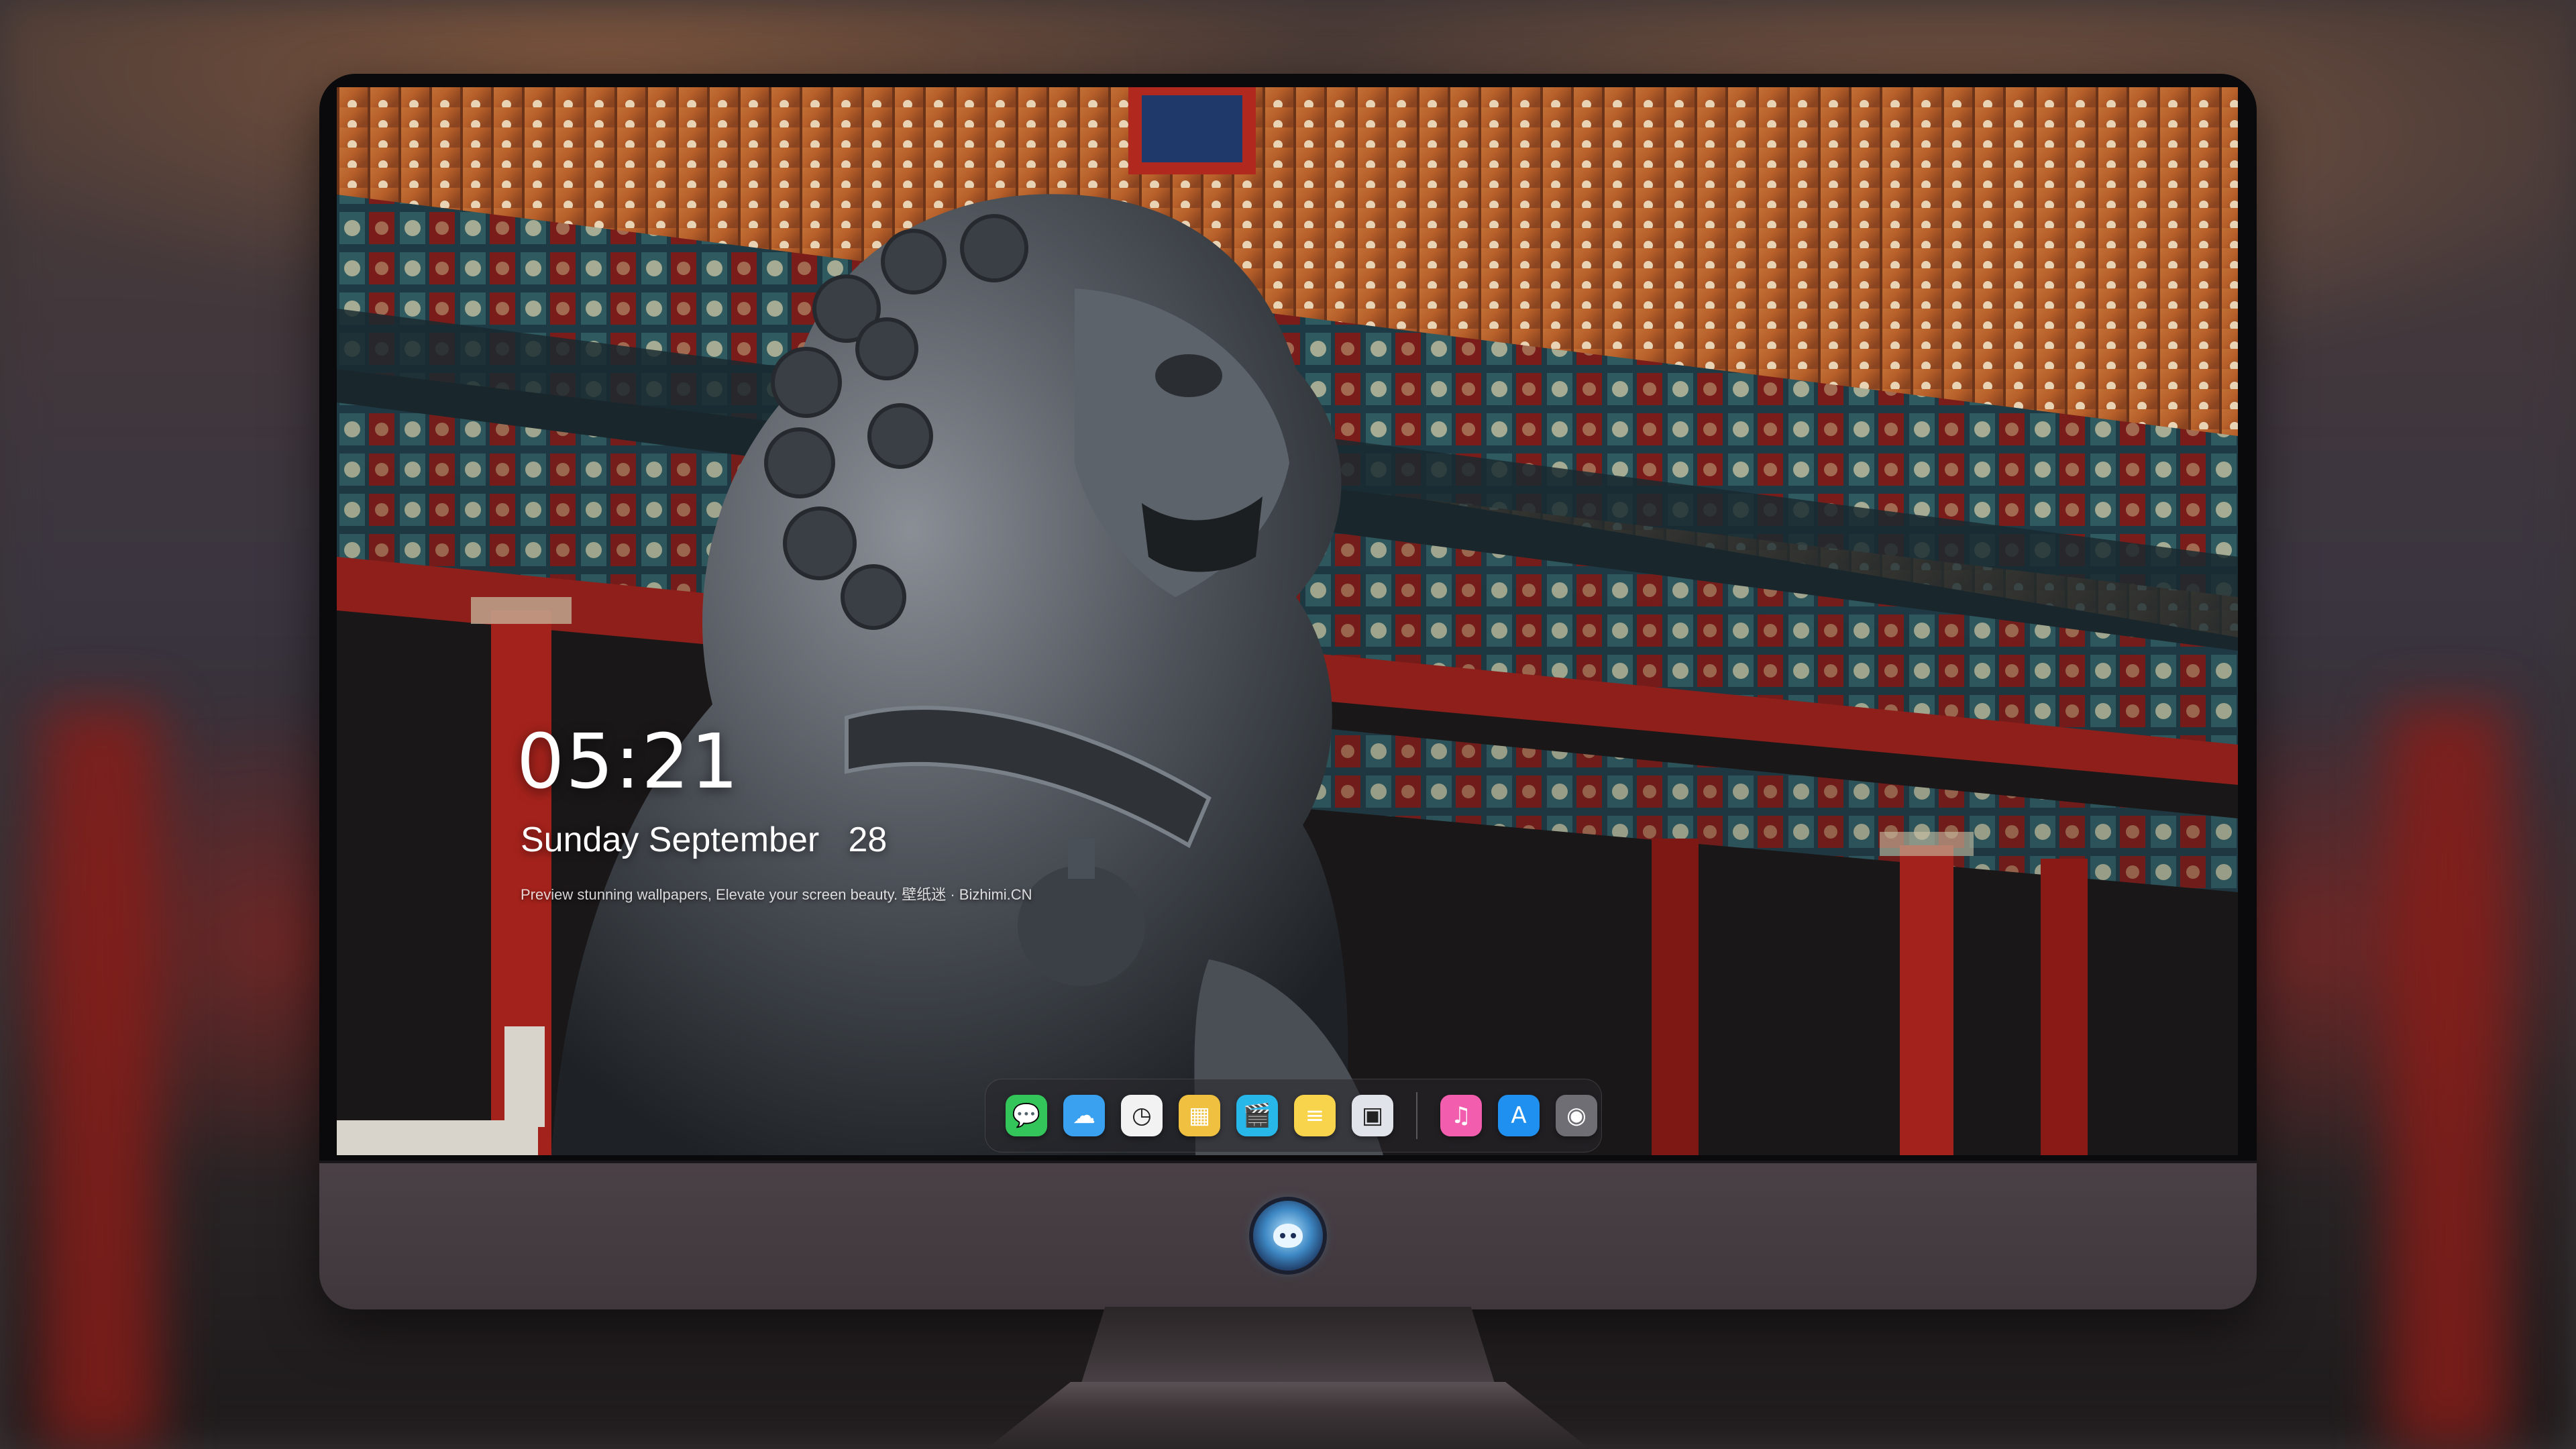  Describe the element at coordinates (1461, 1115) in the screenshot. I see `music-icon: ♫` at that location.